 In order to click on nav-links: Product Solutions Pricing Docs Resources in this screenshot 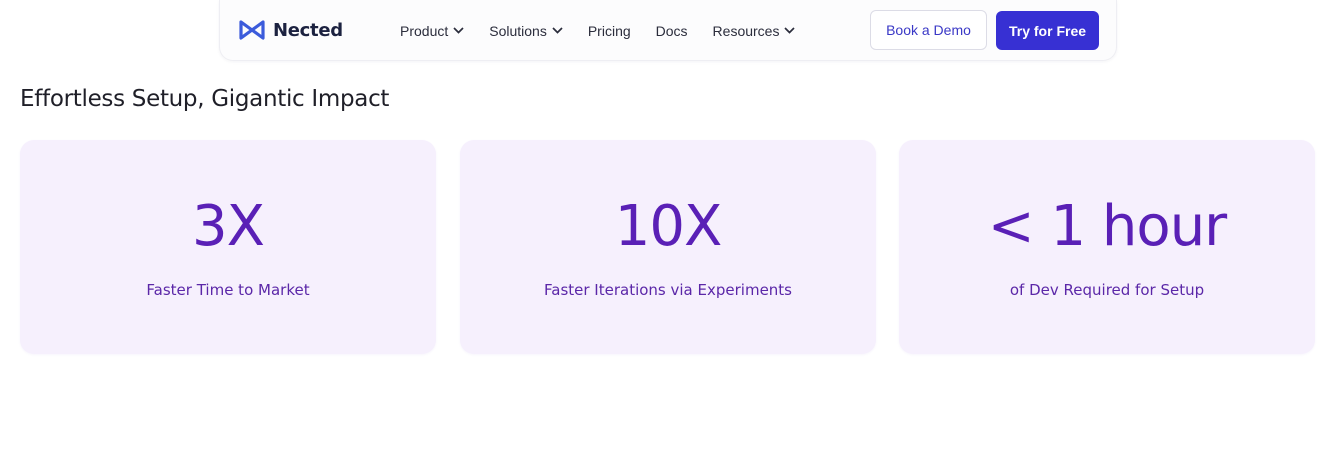, I will do `click(610, 30)`.